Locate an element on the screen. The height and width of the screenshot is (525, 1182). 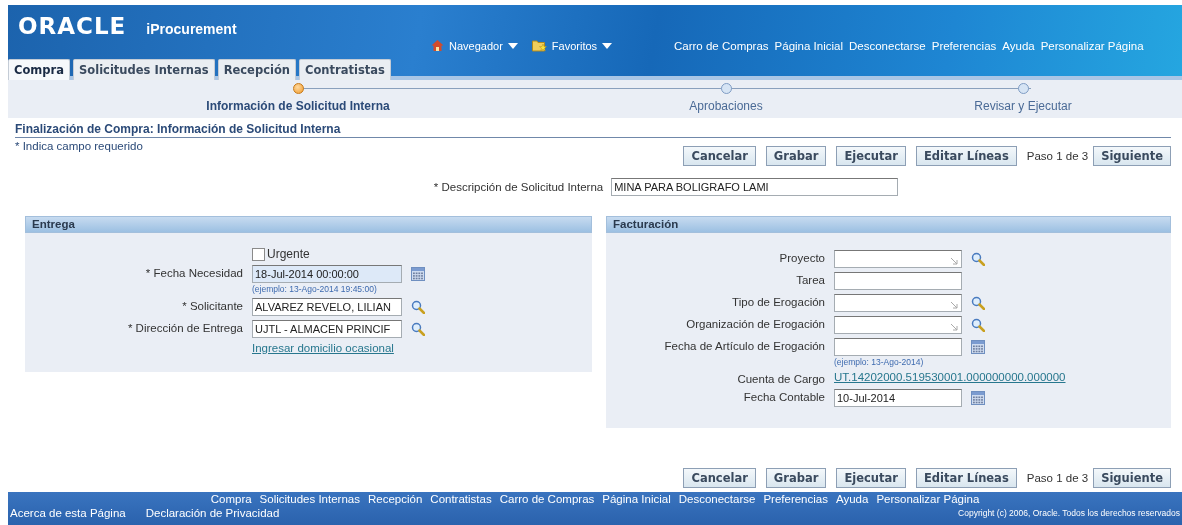
app-name: iProcurement is located at coordinates (191, 29).